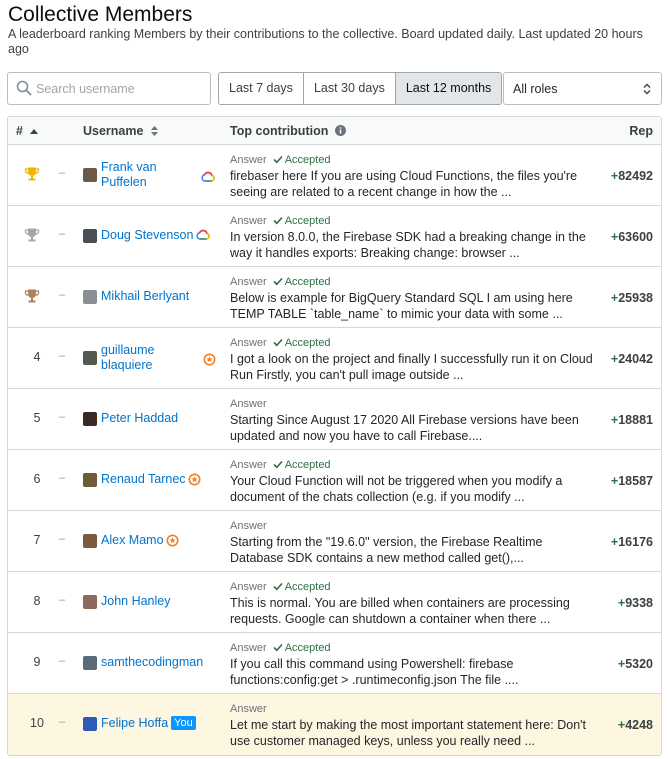 The width and height of the screenshot is (668, 759). I want to click on time-range-toggle: Last 7 days Last 30 days Last 12 months, so click(360, 88).